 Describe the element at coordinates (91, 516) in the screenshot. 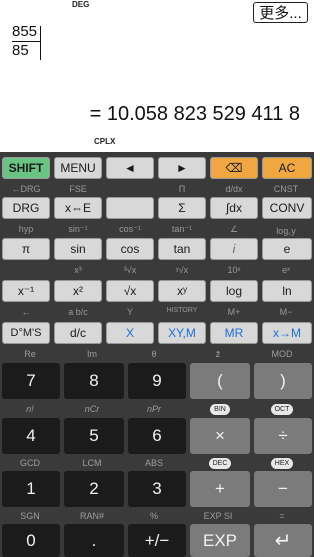

I see `label-random: RAN#` at that location.